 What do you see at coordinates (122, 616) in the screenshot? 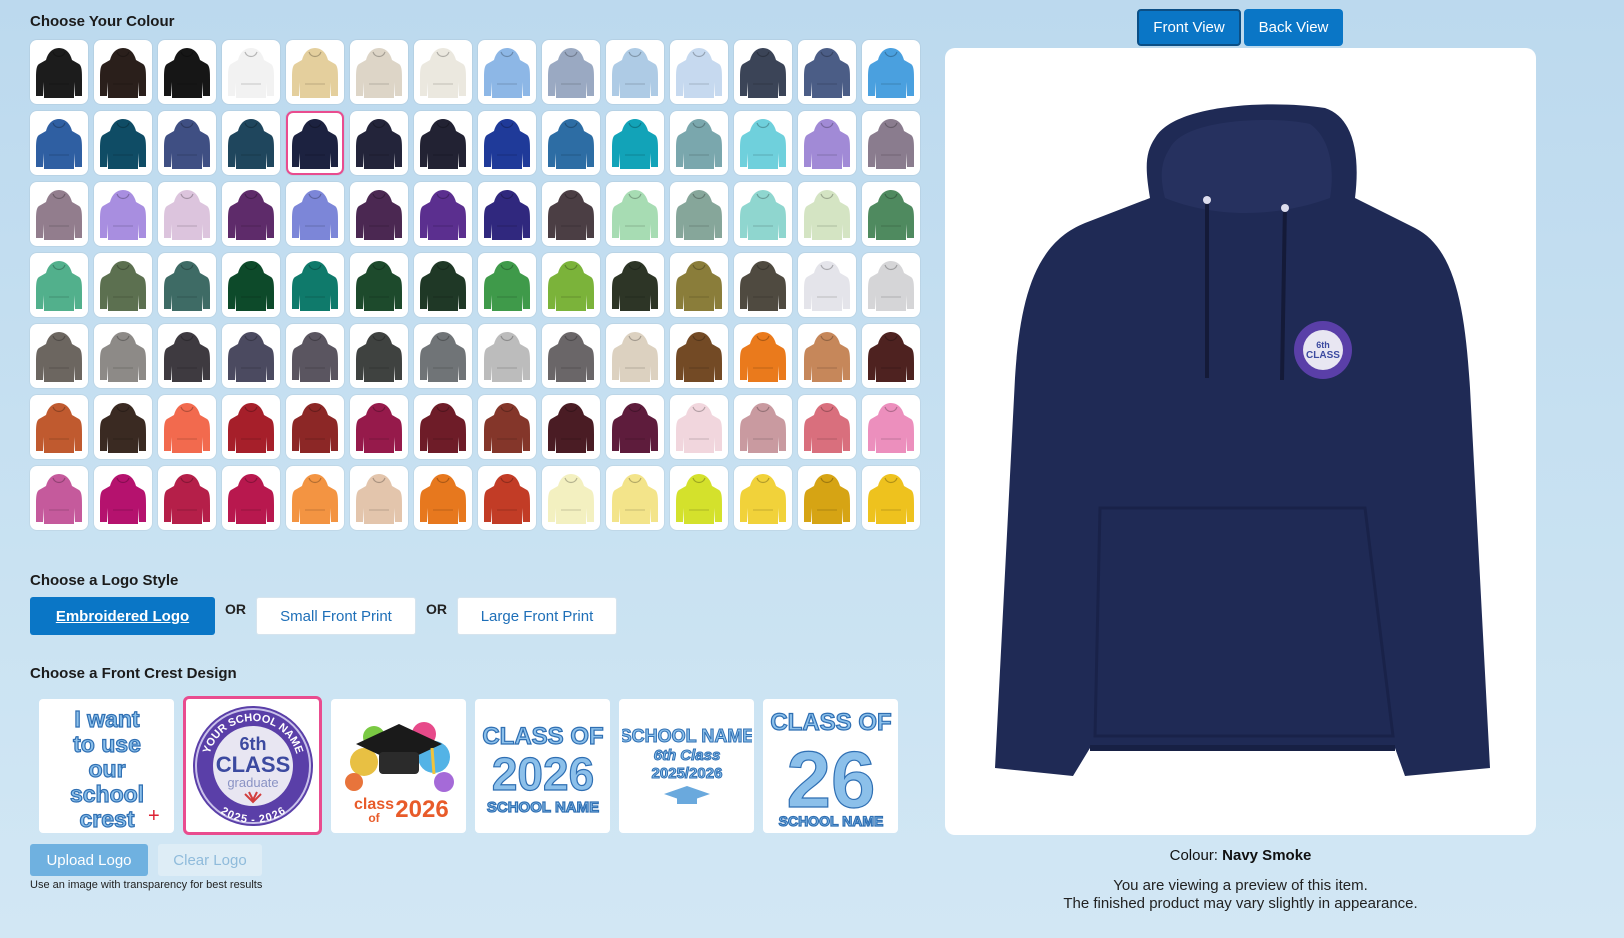
I see `embroidered-logo-button: Embroidered Logo` at bounding box center [122, 616].